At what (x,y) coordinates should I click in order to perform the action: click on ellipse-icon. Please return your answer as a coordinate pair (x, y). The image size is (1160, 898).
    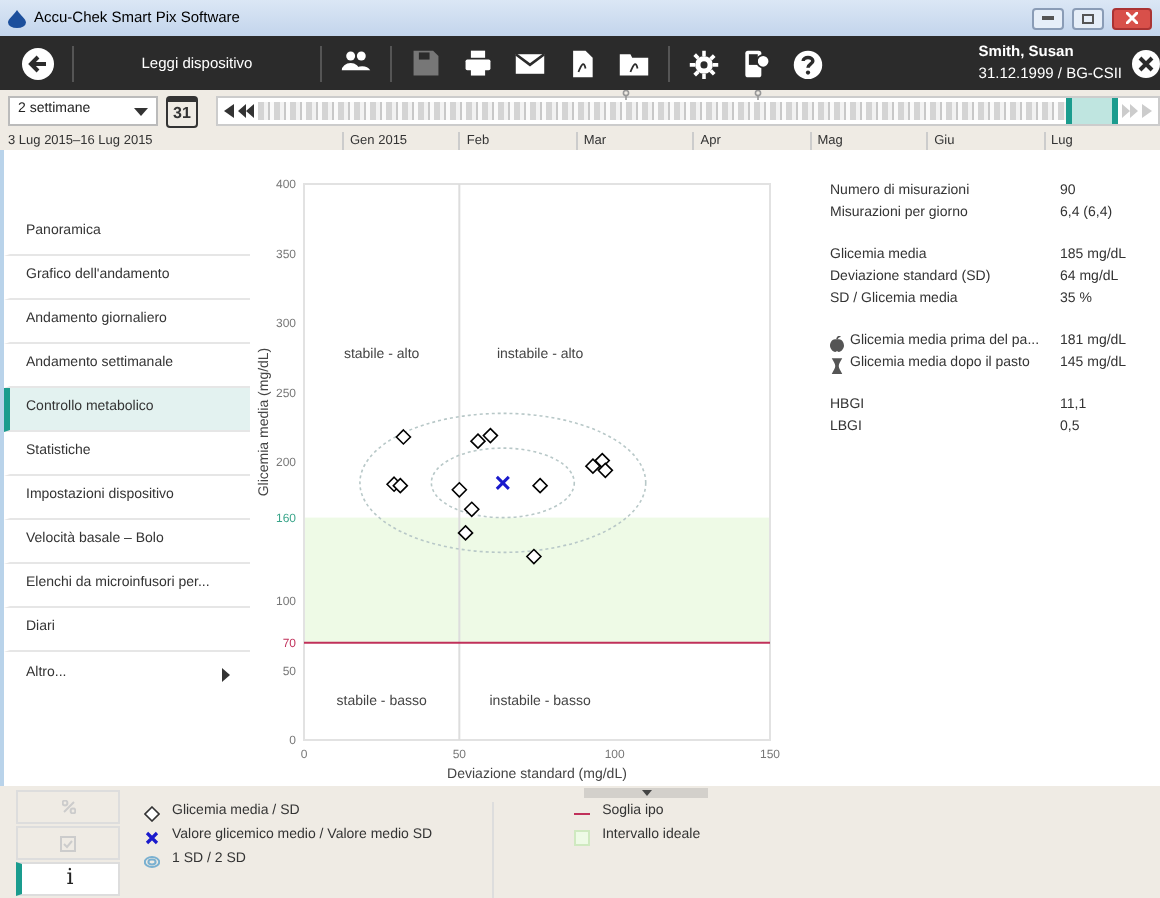
    Looking at the image, I should click on (152, 861).